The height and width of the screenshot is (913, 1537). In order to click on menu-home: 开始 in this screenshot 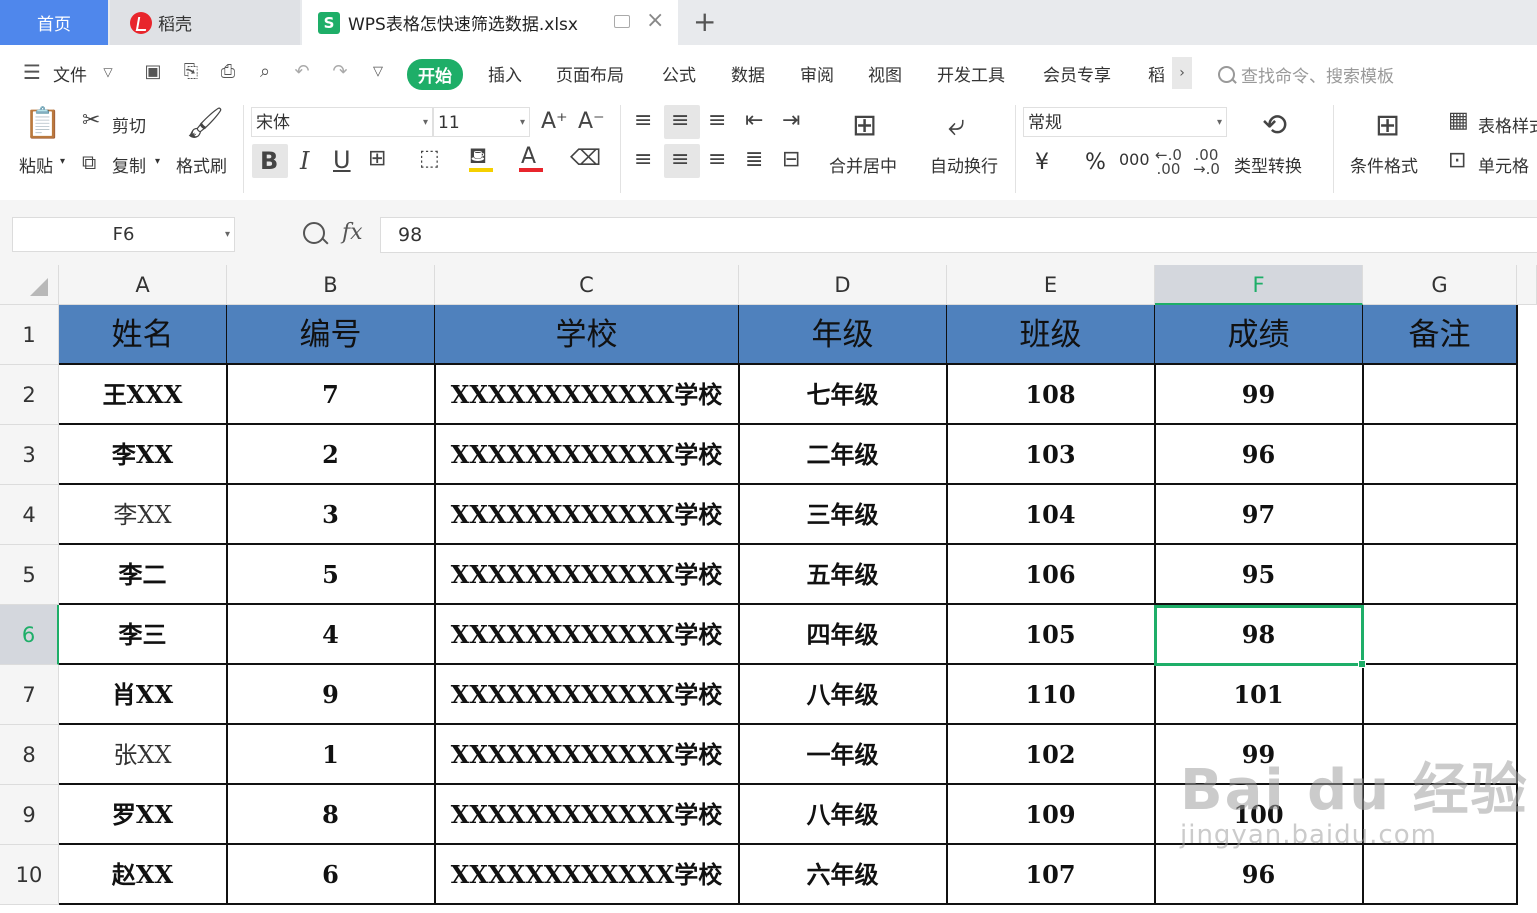, I will do `click(435, 74)`.